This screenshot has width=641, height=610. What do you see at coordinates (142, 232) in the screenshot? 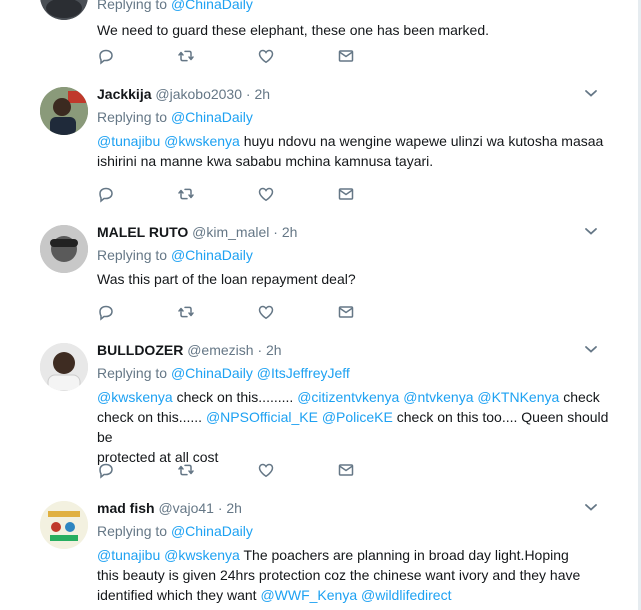
I see `display-name: MALEL RUTO` at bounding box center [142, 232].